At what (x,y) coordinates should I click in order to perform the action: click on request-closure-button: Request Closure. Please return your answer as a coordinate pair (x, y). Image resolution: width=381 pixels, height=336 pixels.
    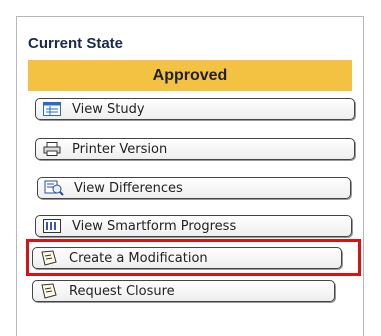
    Looking at the image, I should click on (183, 291).